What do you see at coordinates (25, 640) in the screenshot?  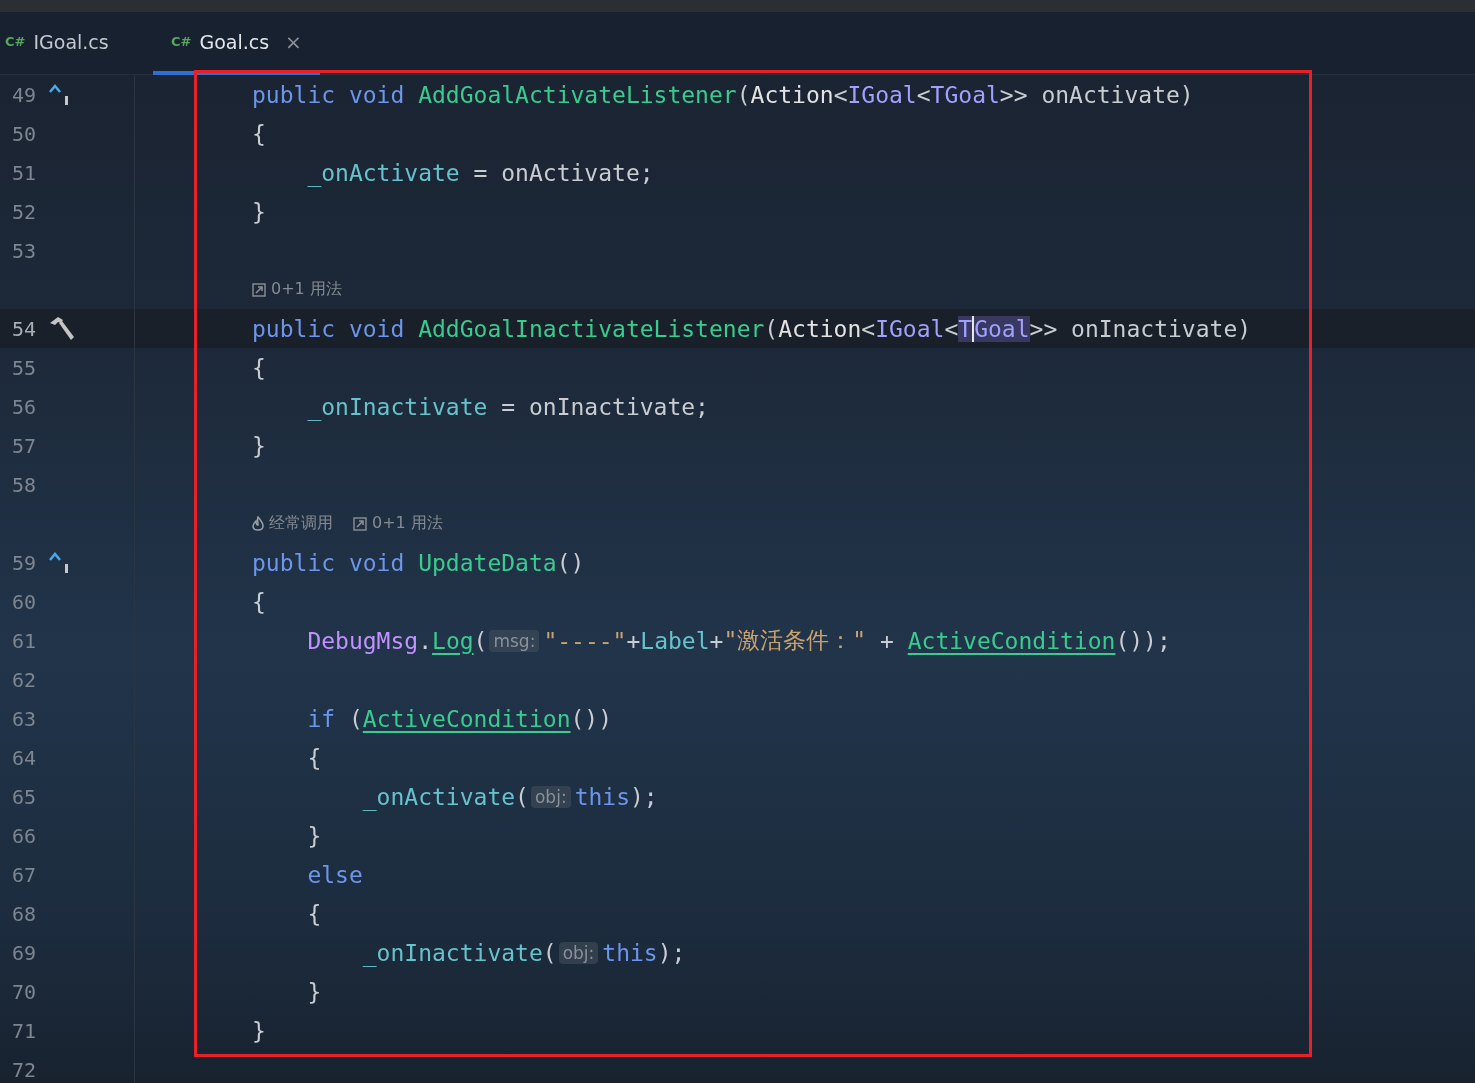 I see `line-number: 61` at bounding box center [25, 640].